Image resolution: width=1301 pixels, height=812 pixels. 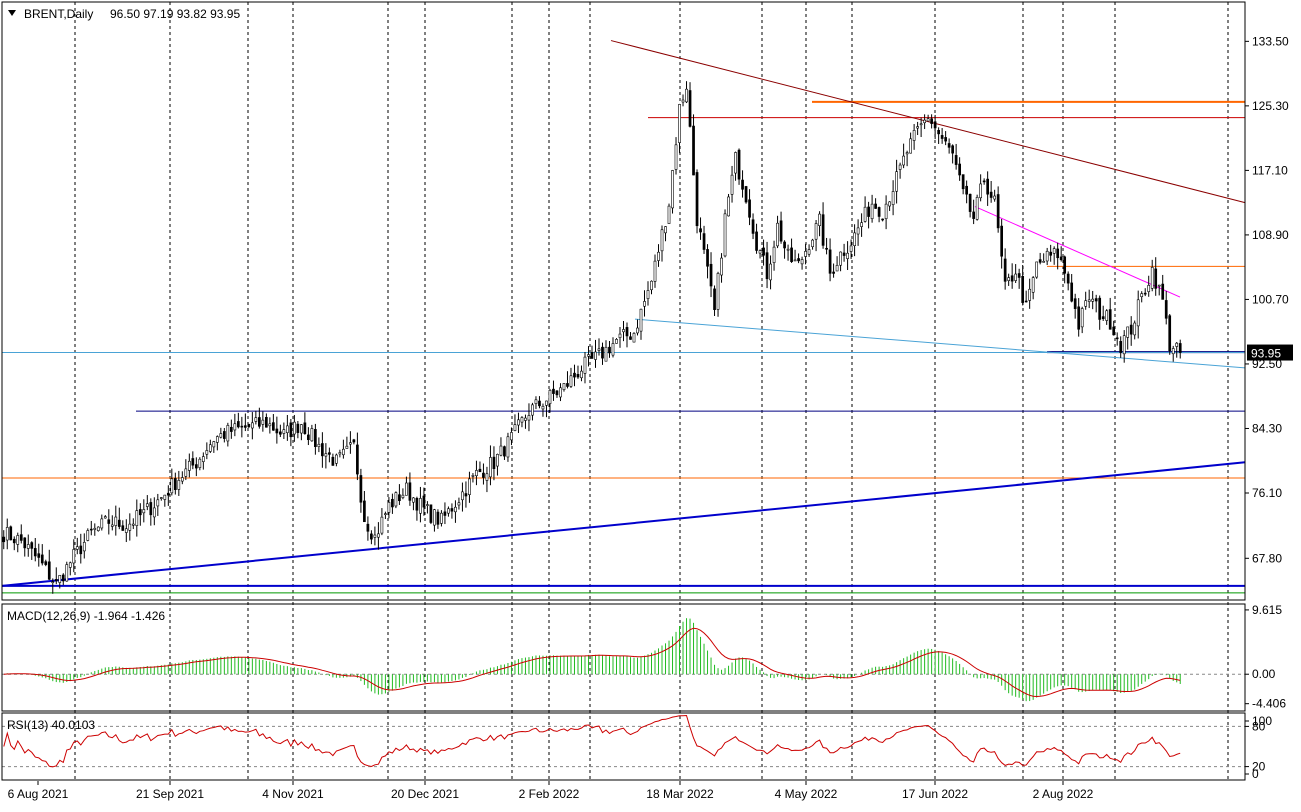 What do you see at coordinates (293, 794) in the screenshot?
I see `x-tick-label: 4 Nov 2021` at bounding box center [293, 794].